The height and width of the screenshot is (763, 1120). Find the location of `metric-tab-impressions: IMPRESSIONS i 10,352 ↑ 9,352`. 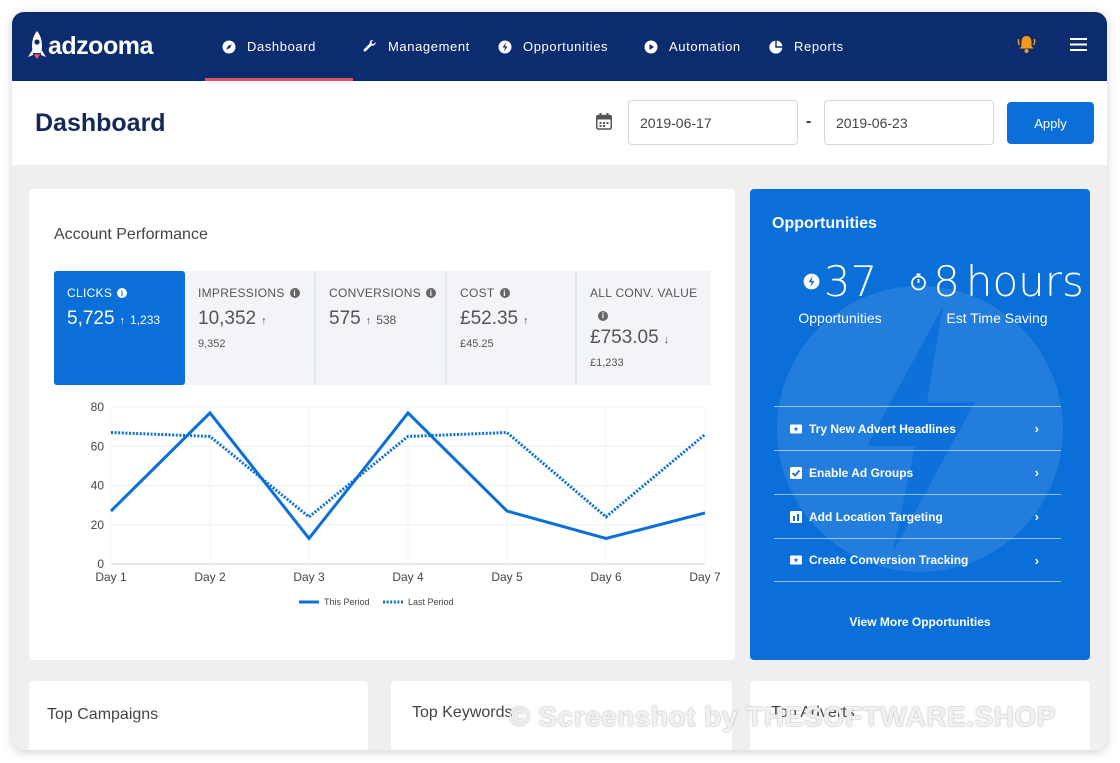

metric-tab-impressions: IMPRESSIONS i 10,352 ↑ 9,352 is located at coordinates (250, 328).